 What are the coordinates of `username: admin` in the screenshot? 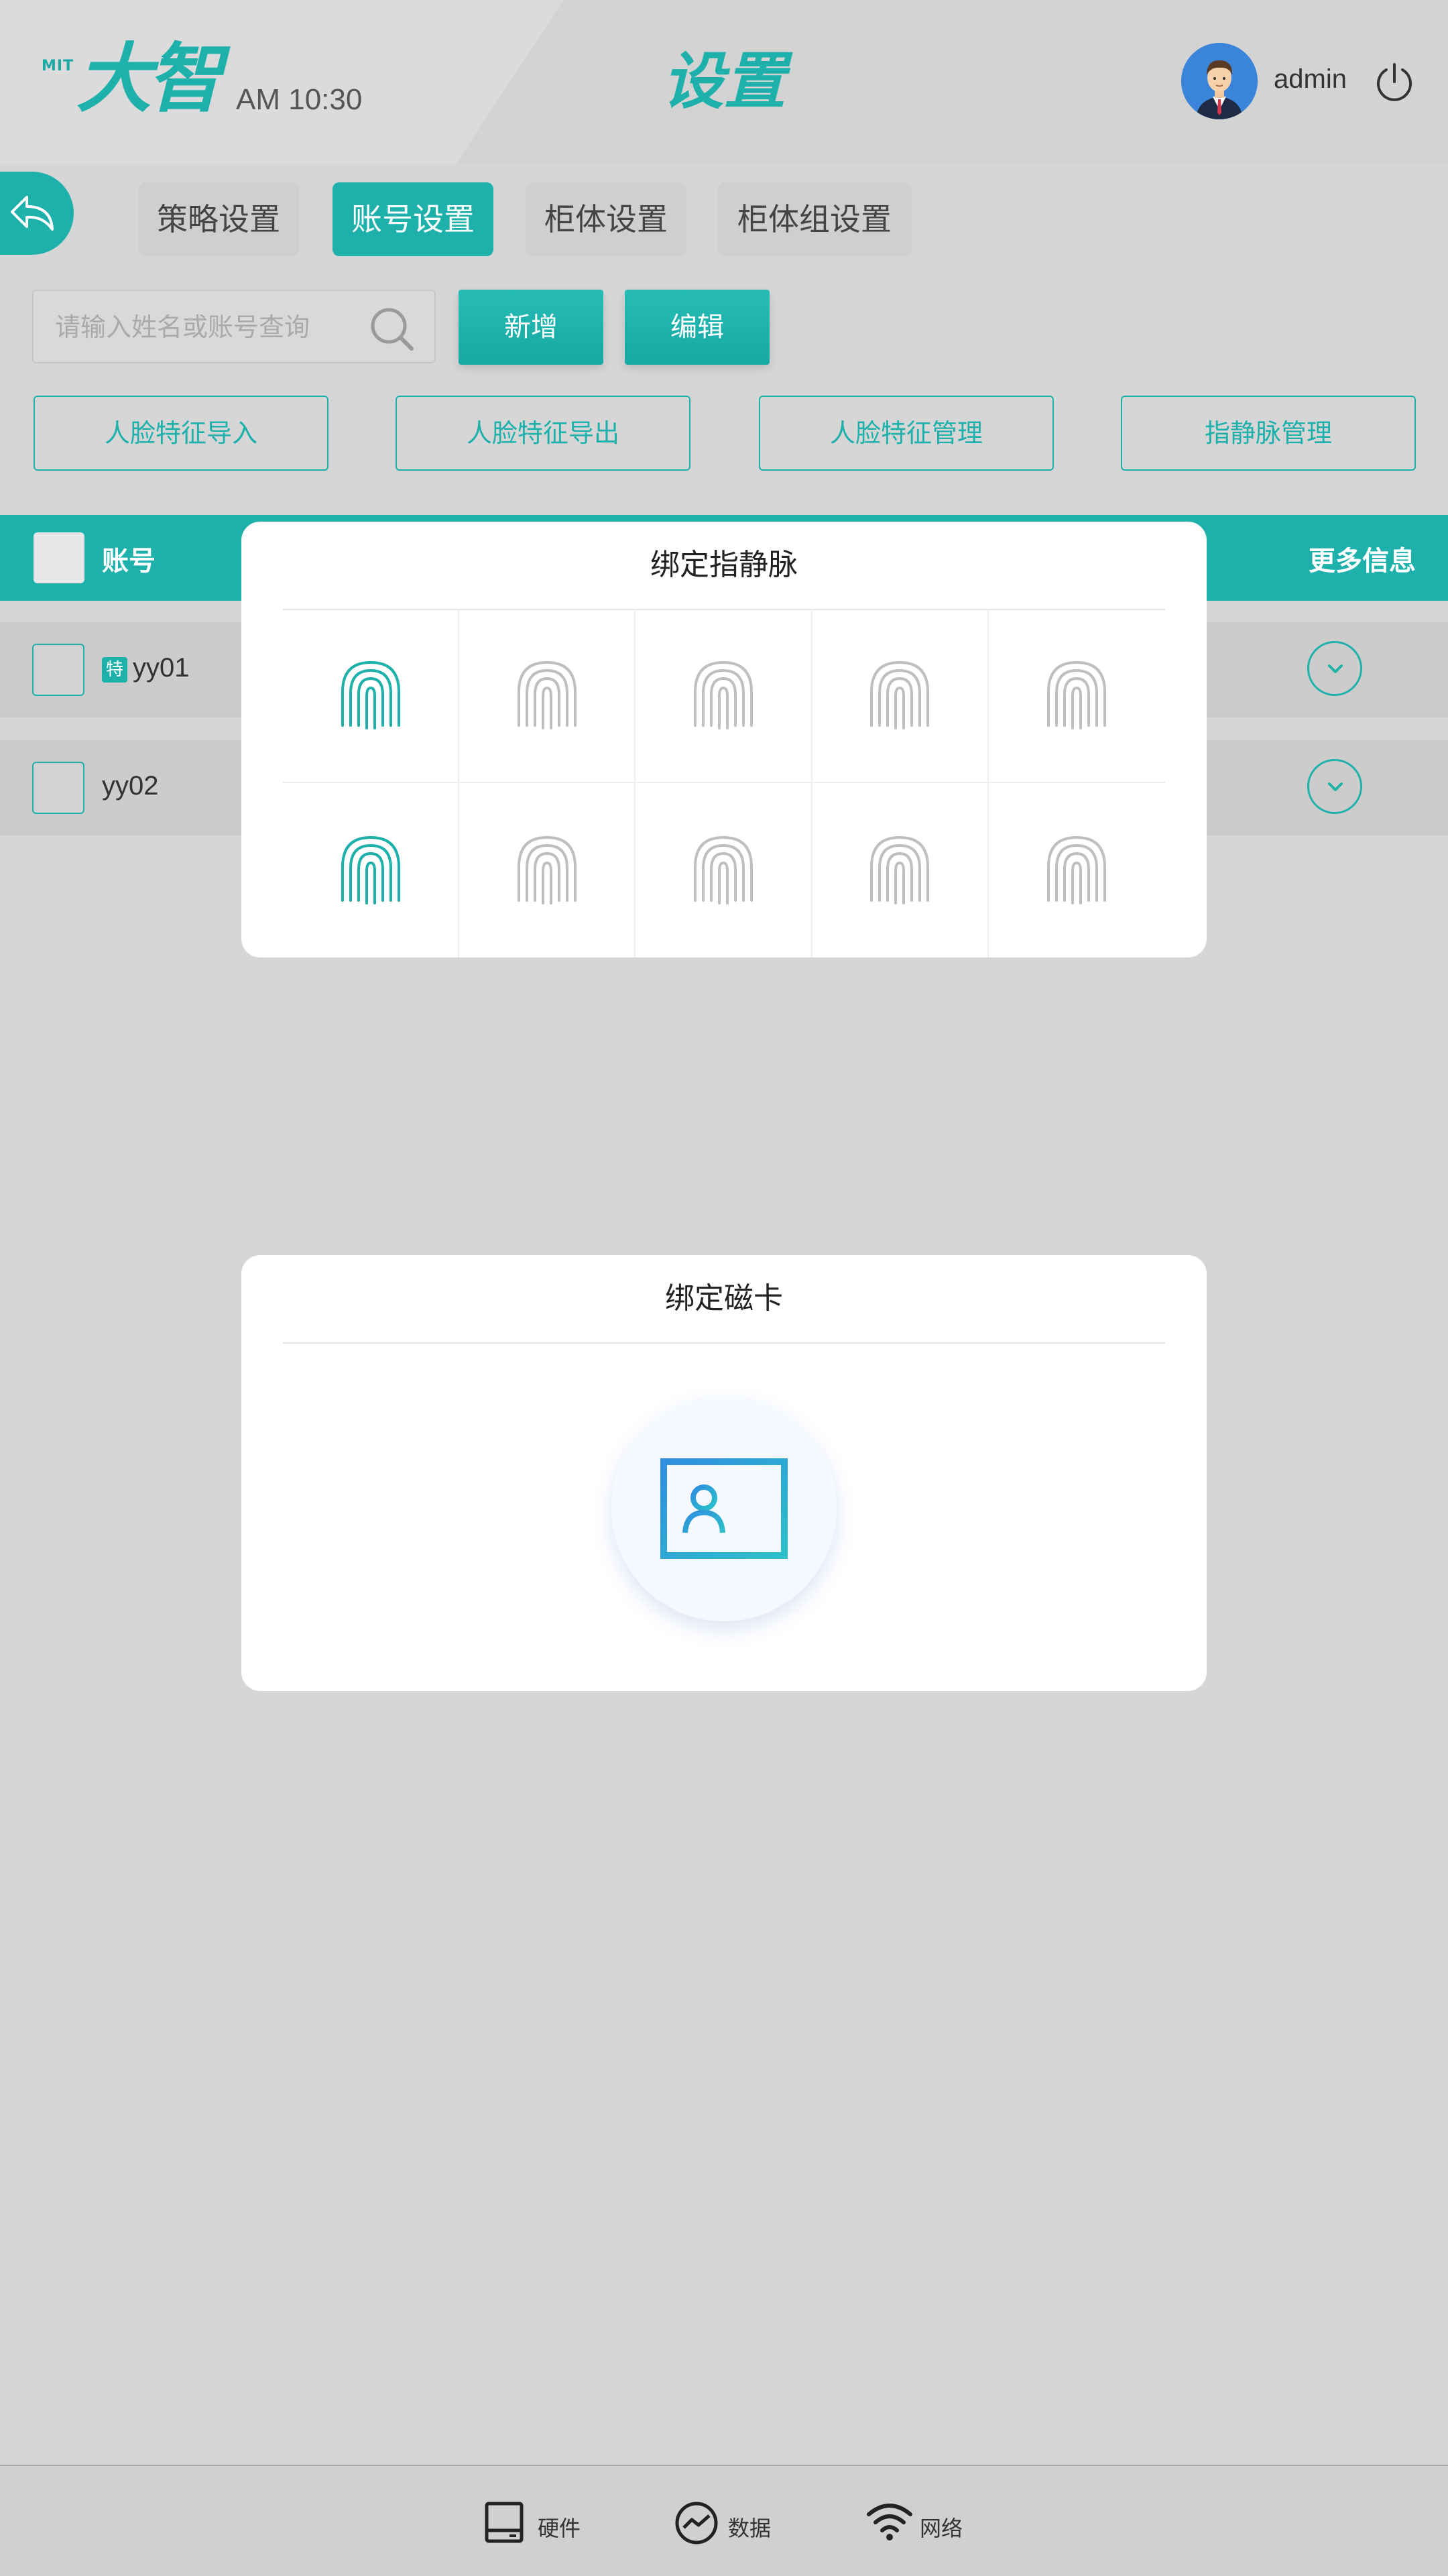 It's located at (1310, 79).